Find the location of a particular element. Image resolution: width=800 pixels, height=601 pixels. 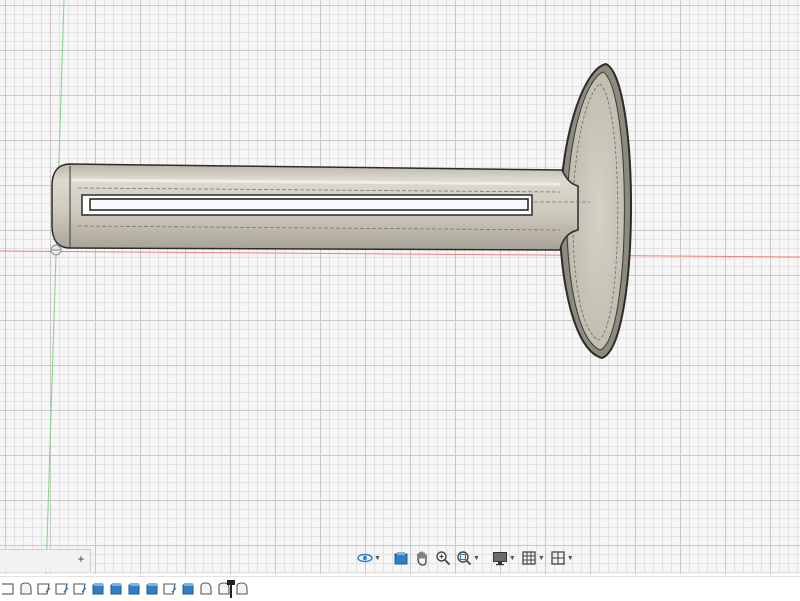

timeline-marker is located at coordinates (231, 589).